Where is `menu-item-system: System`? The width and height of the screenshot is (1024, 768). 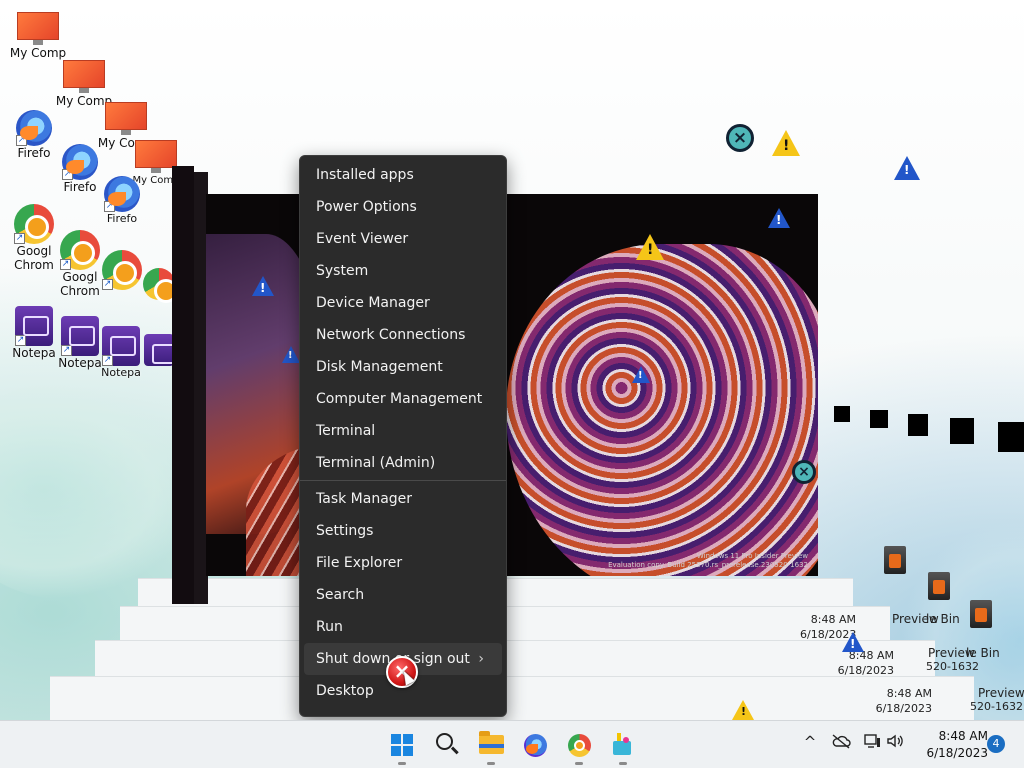
menu-item-system: System is located at coordinates (403, 271).